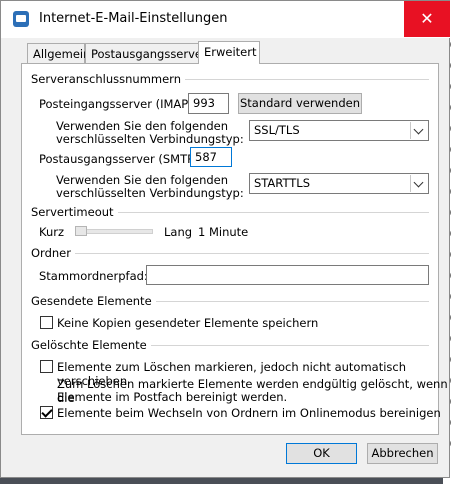  I want to click on incoming-encryption-value: SSL/TLS, so click(277, 130).